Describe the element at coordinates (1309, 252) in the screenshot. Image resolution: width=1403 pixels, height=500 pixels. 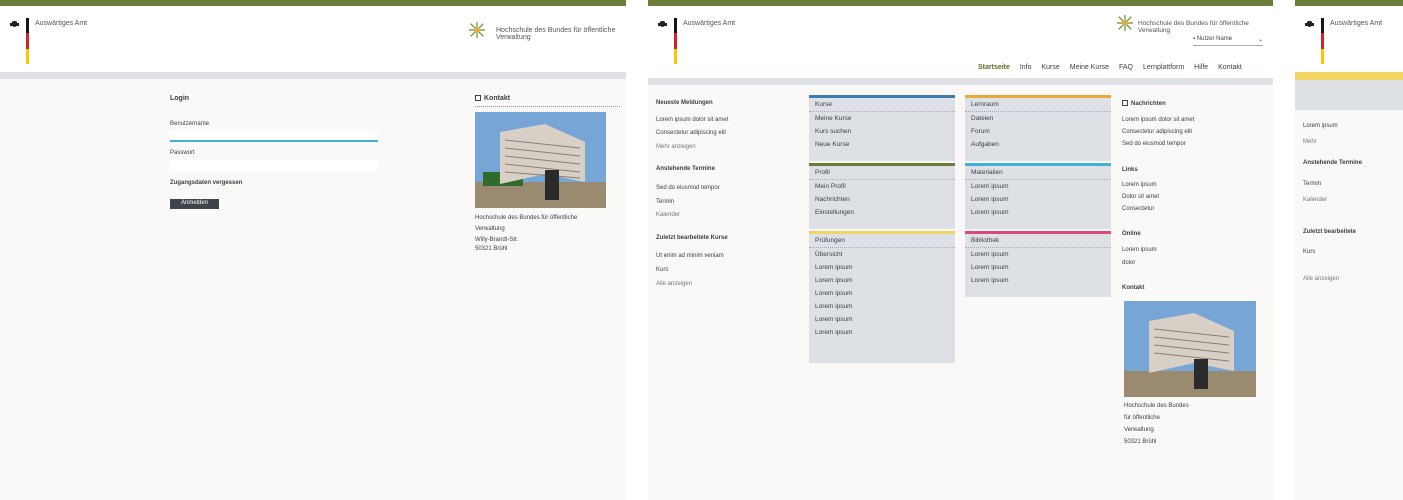
I see `partial-line: Kurs` at that location.